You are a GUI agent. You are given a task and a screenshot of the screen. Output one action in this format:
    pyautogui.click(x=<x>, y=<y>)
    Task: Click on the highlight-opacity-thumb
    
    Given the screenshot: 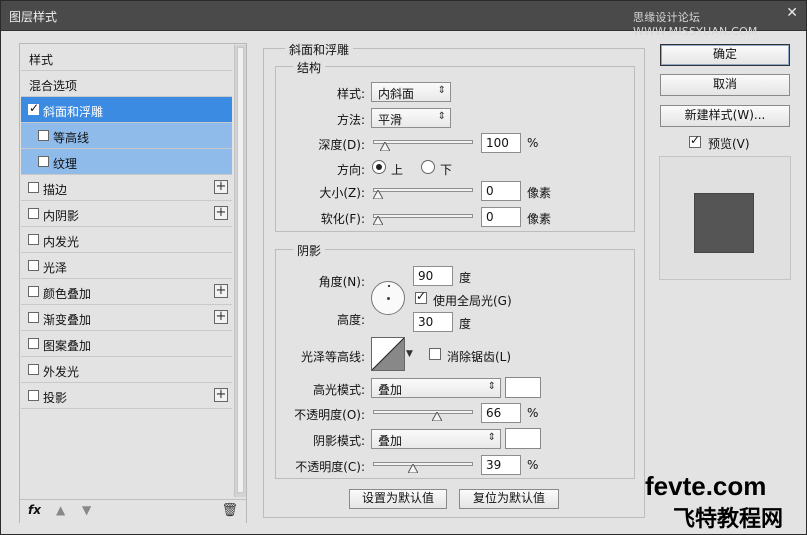 What is the action you would take?
    pyautogui.click(x=437, y=416)
    